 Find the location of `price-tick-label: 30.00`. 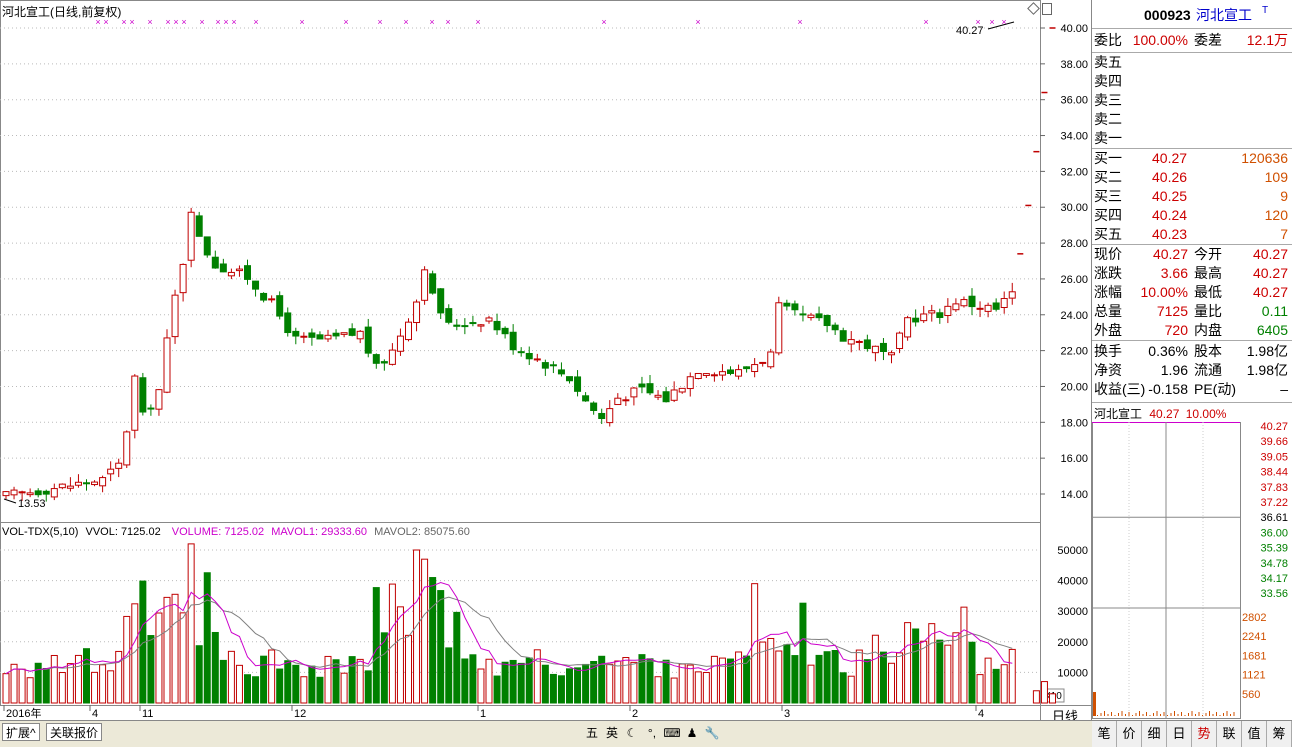

price-tick-label: 30.00 is located at coordinates (1074, 208).